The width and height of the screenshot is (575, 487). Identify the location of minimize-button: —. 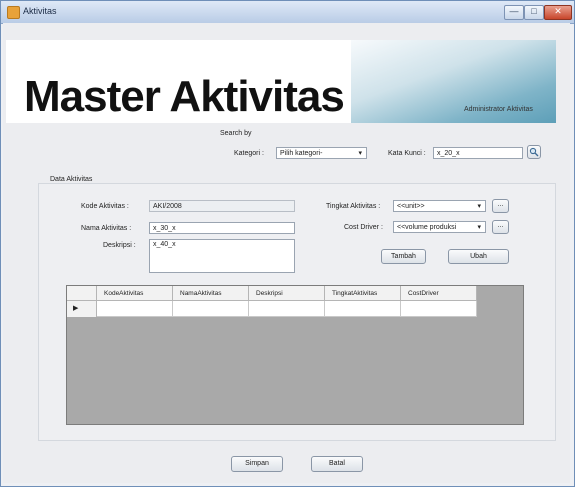
(514, 12).